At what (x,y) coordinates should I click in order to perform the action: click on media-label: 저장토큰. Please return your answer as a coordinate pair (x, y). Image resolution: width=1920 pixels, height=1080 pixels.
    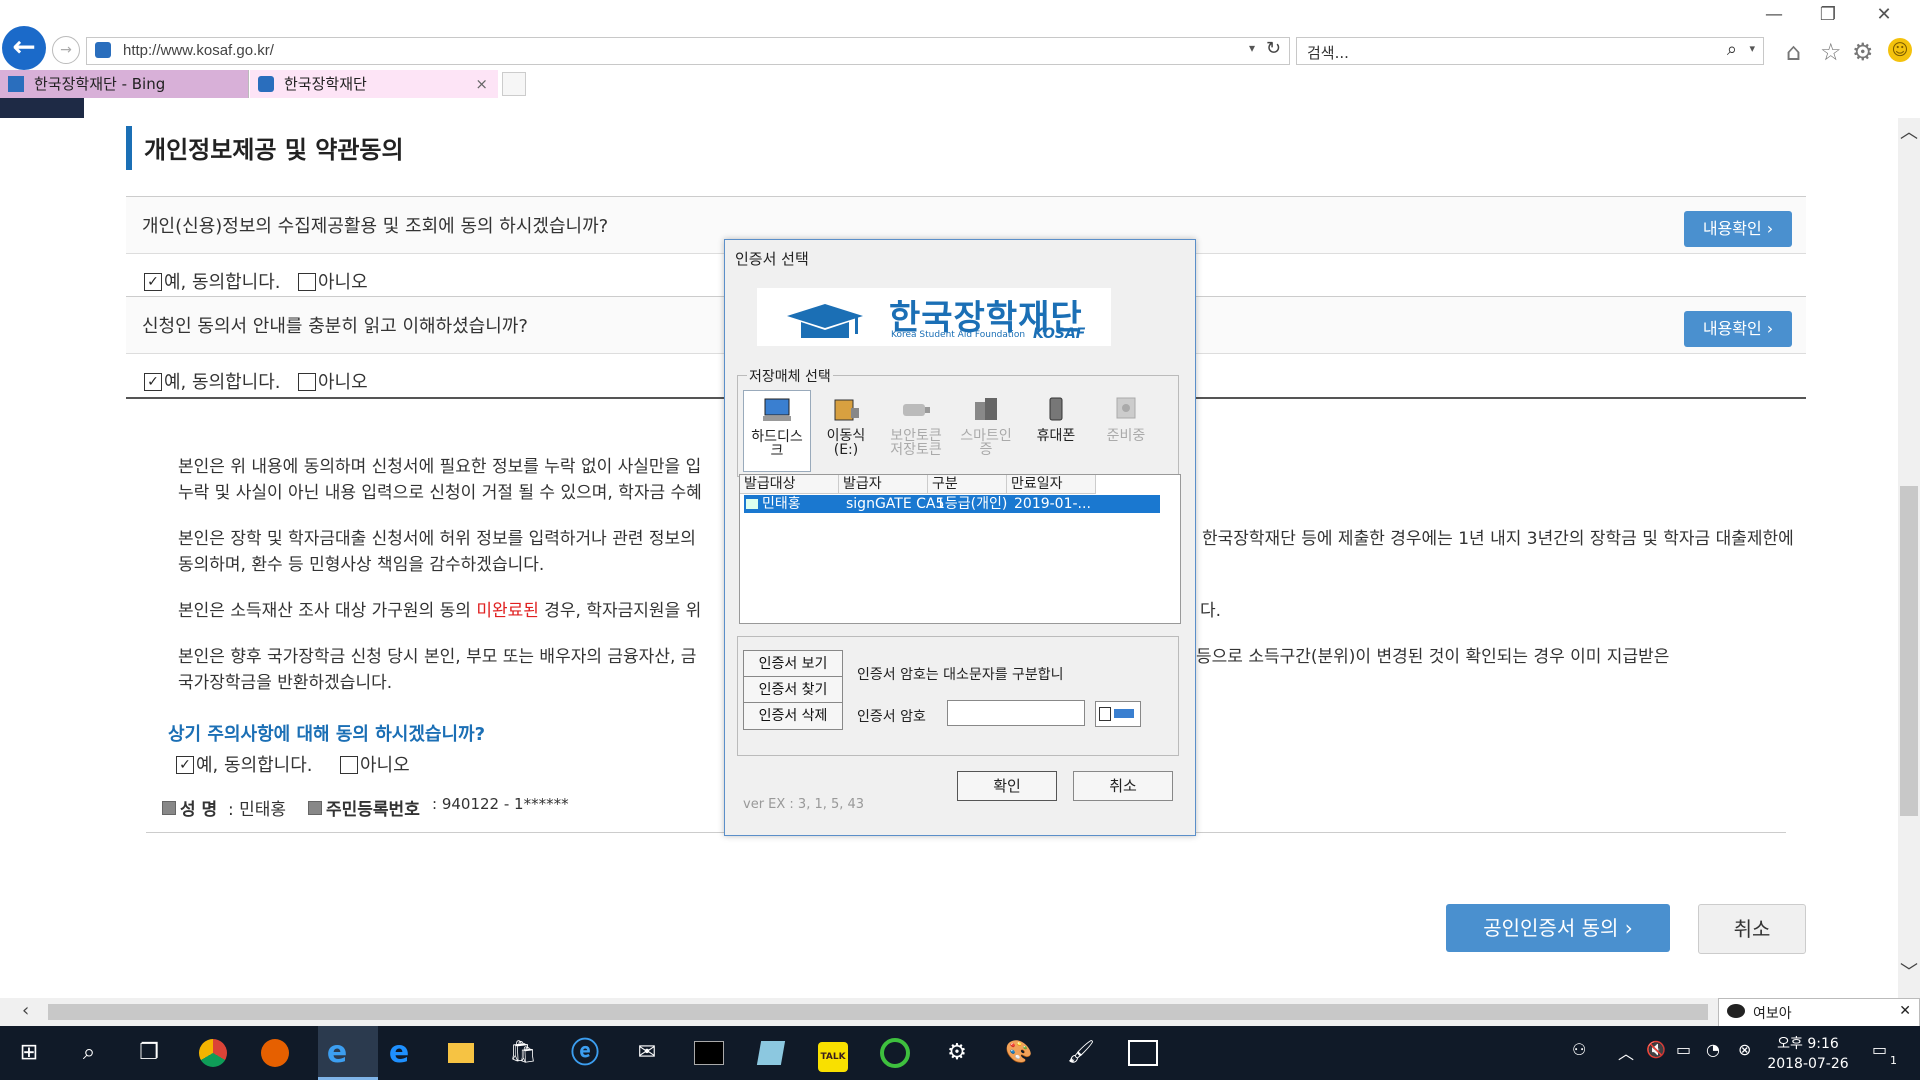
    Looking at the image, I should click on (916, 450).